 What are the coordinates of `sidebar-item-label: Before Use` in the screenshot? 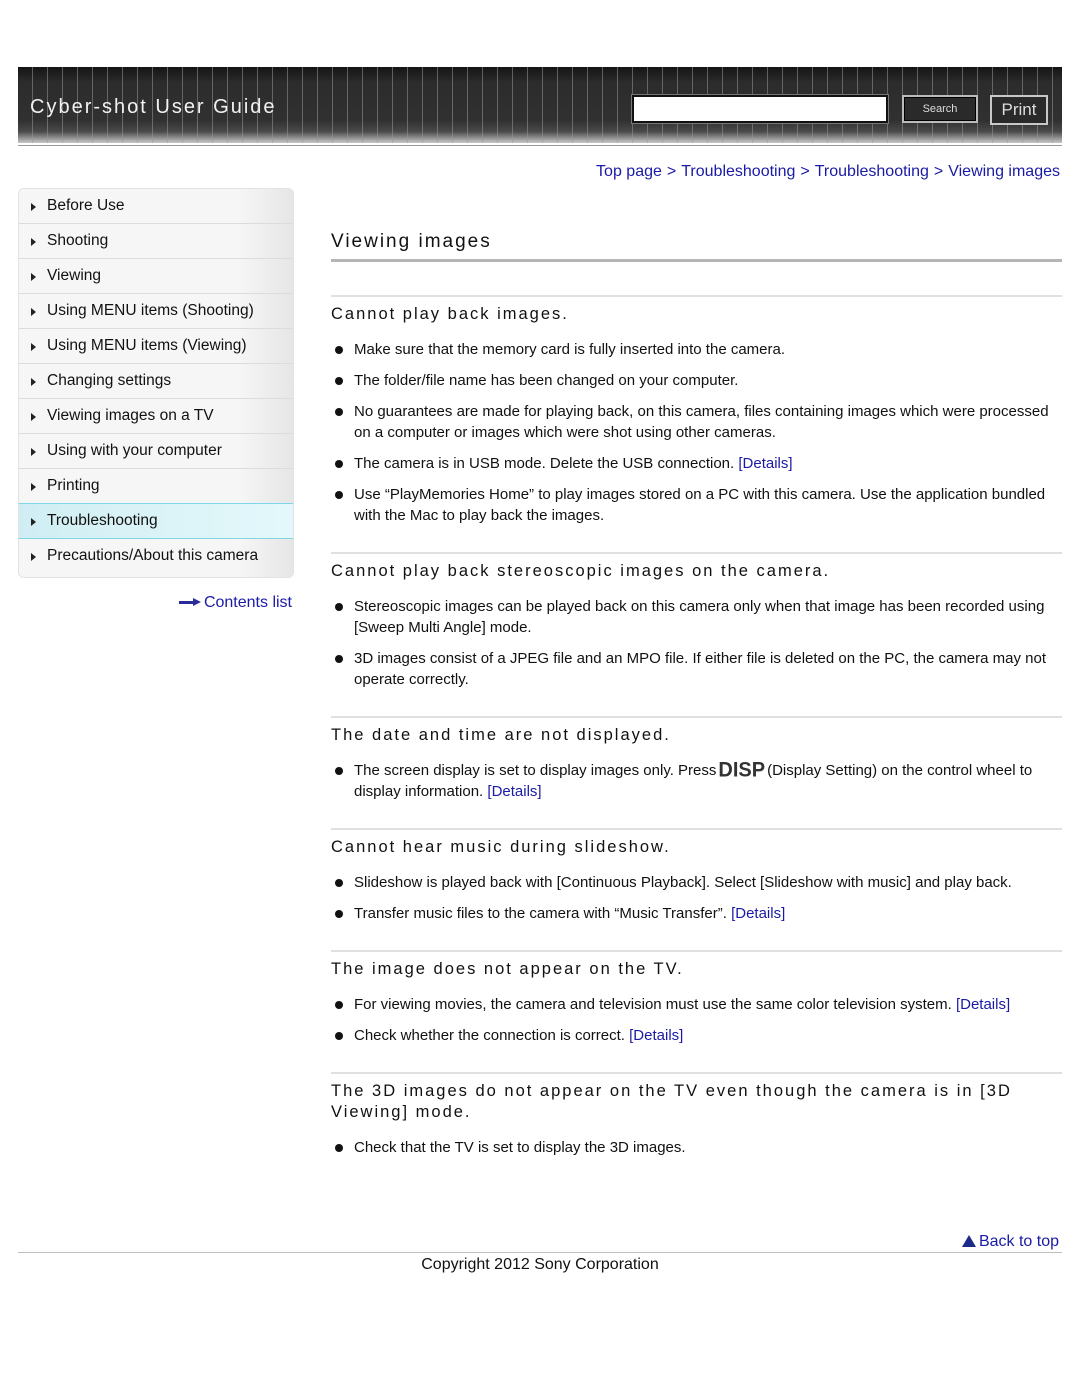 It's located at (86, 205).